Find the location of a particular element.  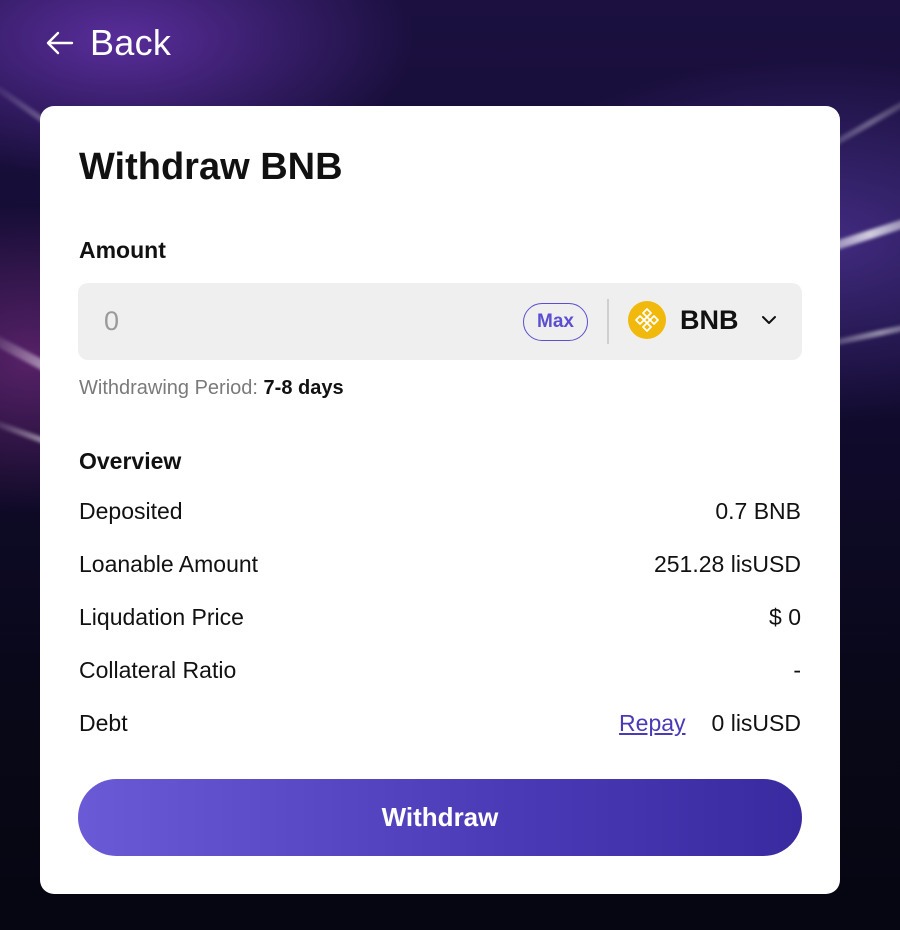

row-label: Liqudation Price is located at coordinates (161, 617).